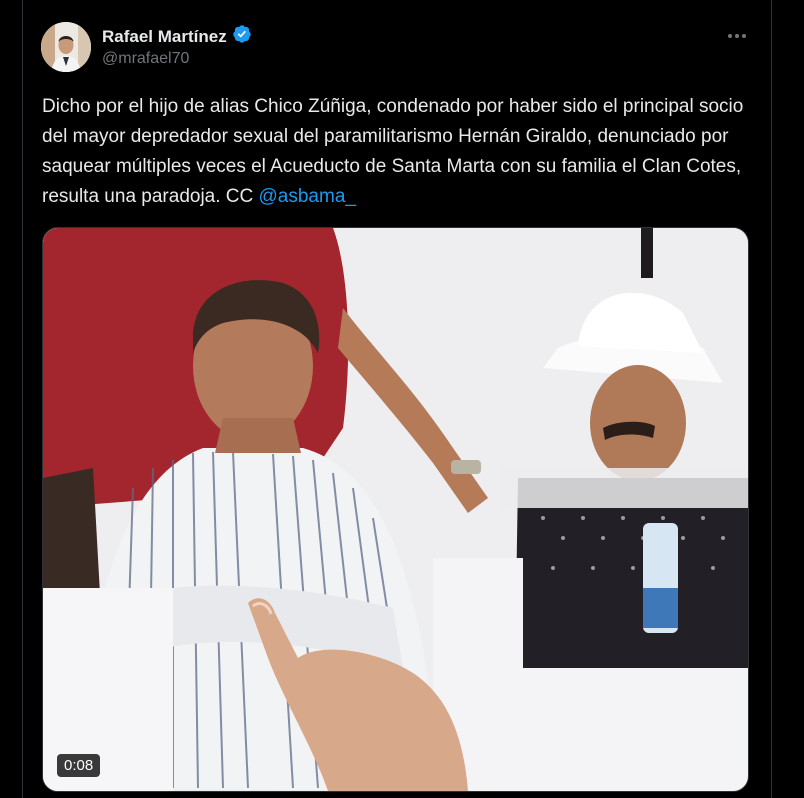 This screenshot has width=804, height=798. What do you see at coordinates (307, 196) in the screenshot?
I see `mention-link: @asbama_` at bounding box center [307, 196].